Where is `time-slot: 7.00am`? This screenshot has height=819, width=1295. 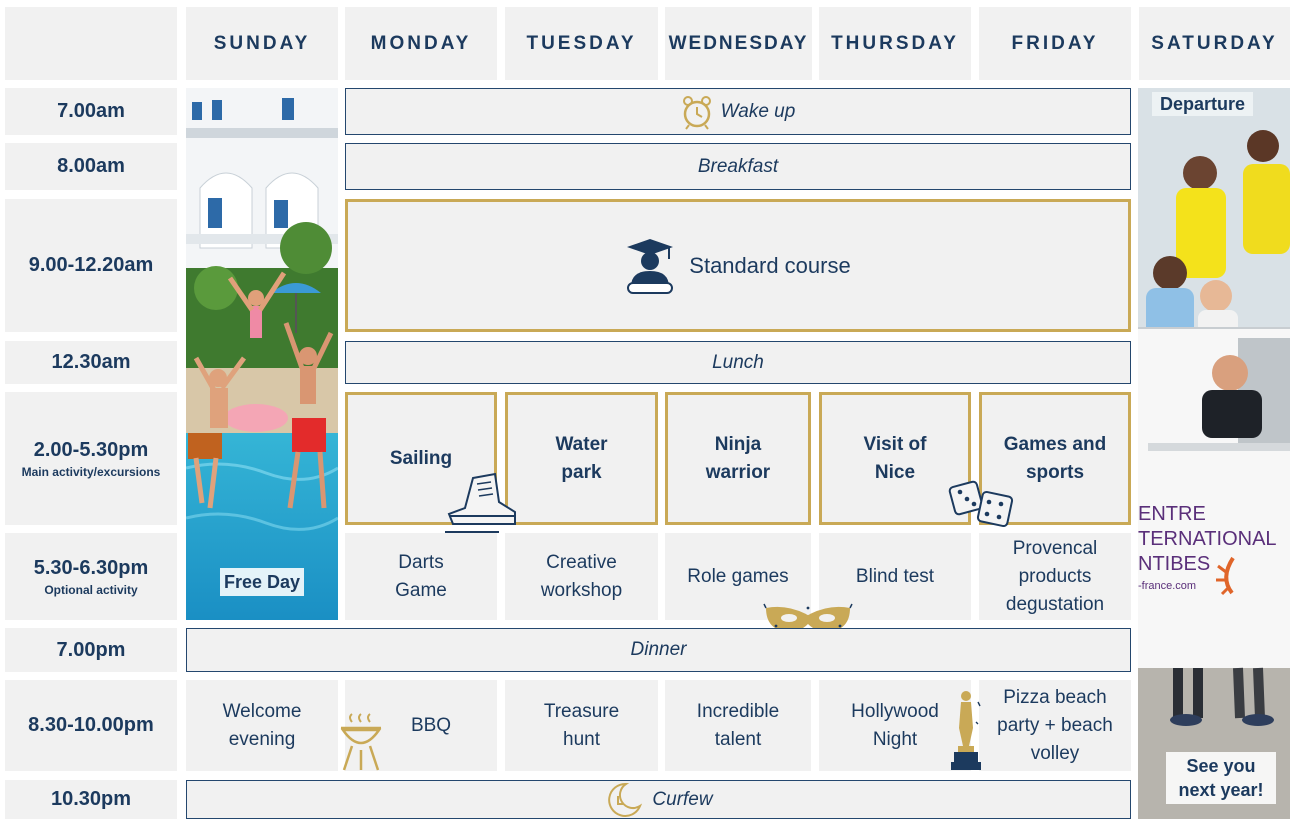
time-slot: 7.00am is located at coordinates (91, 111).